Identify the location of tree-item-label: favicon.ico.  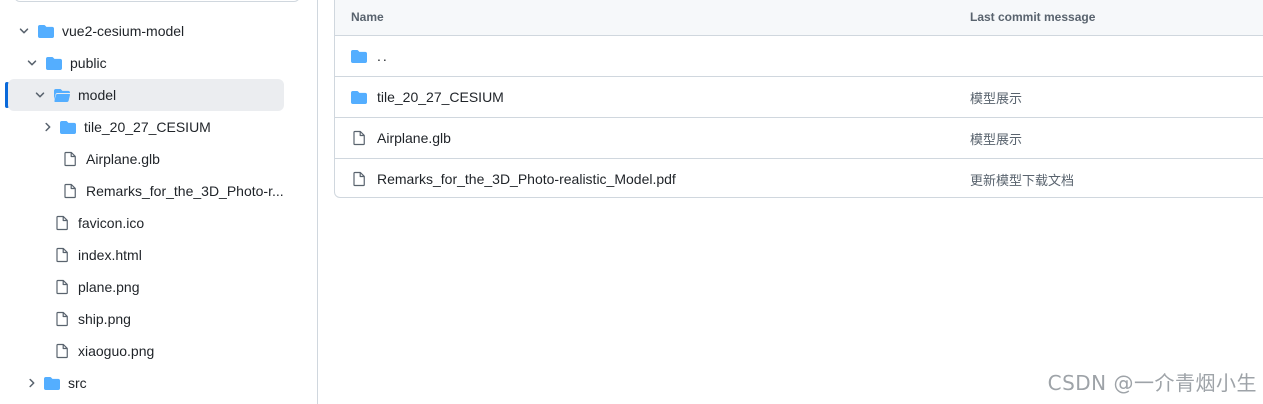
(111, 223).